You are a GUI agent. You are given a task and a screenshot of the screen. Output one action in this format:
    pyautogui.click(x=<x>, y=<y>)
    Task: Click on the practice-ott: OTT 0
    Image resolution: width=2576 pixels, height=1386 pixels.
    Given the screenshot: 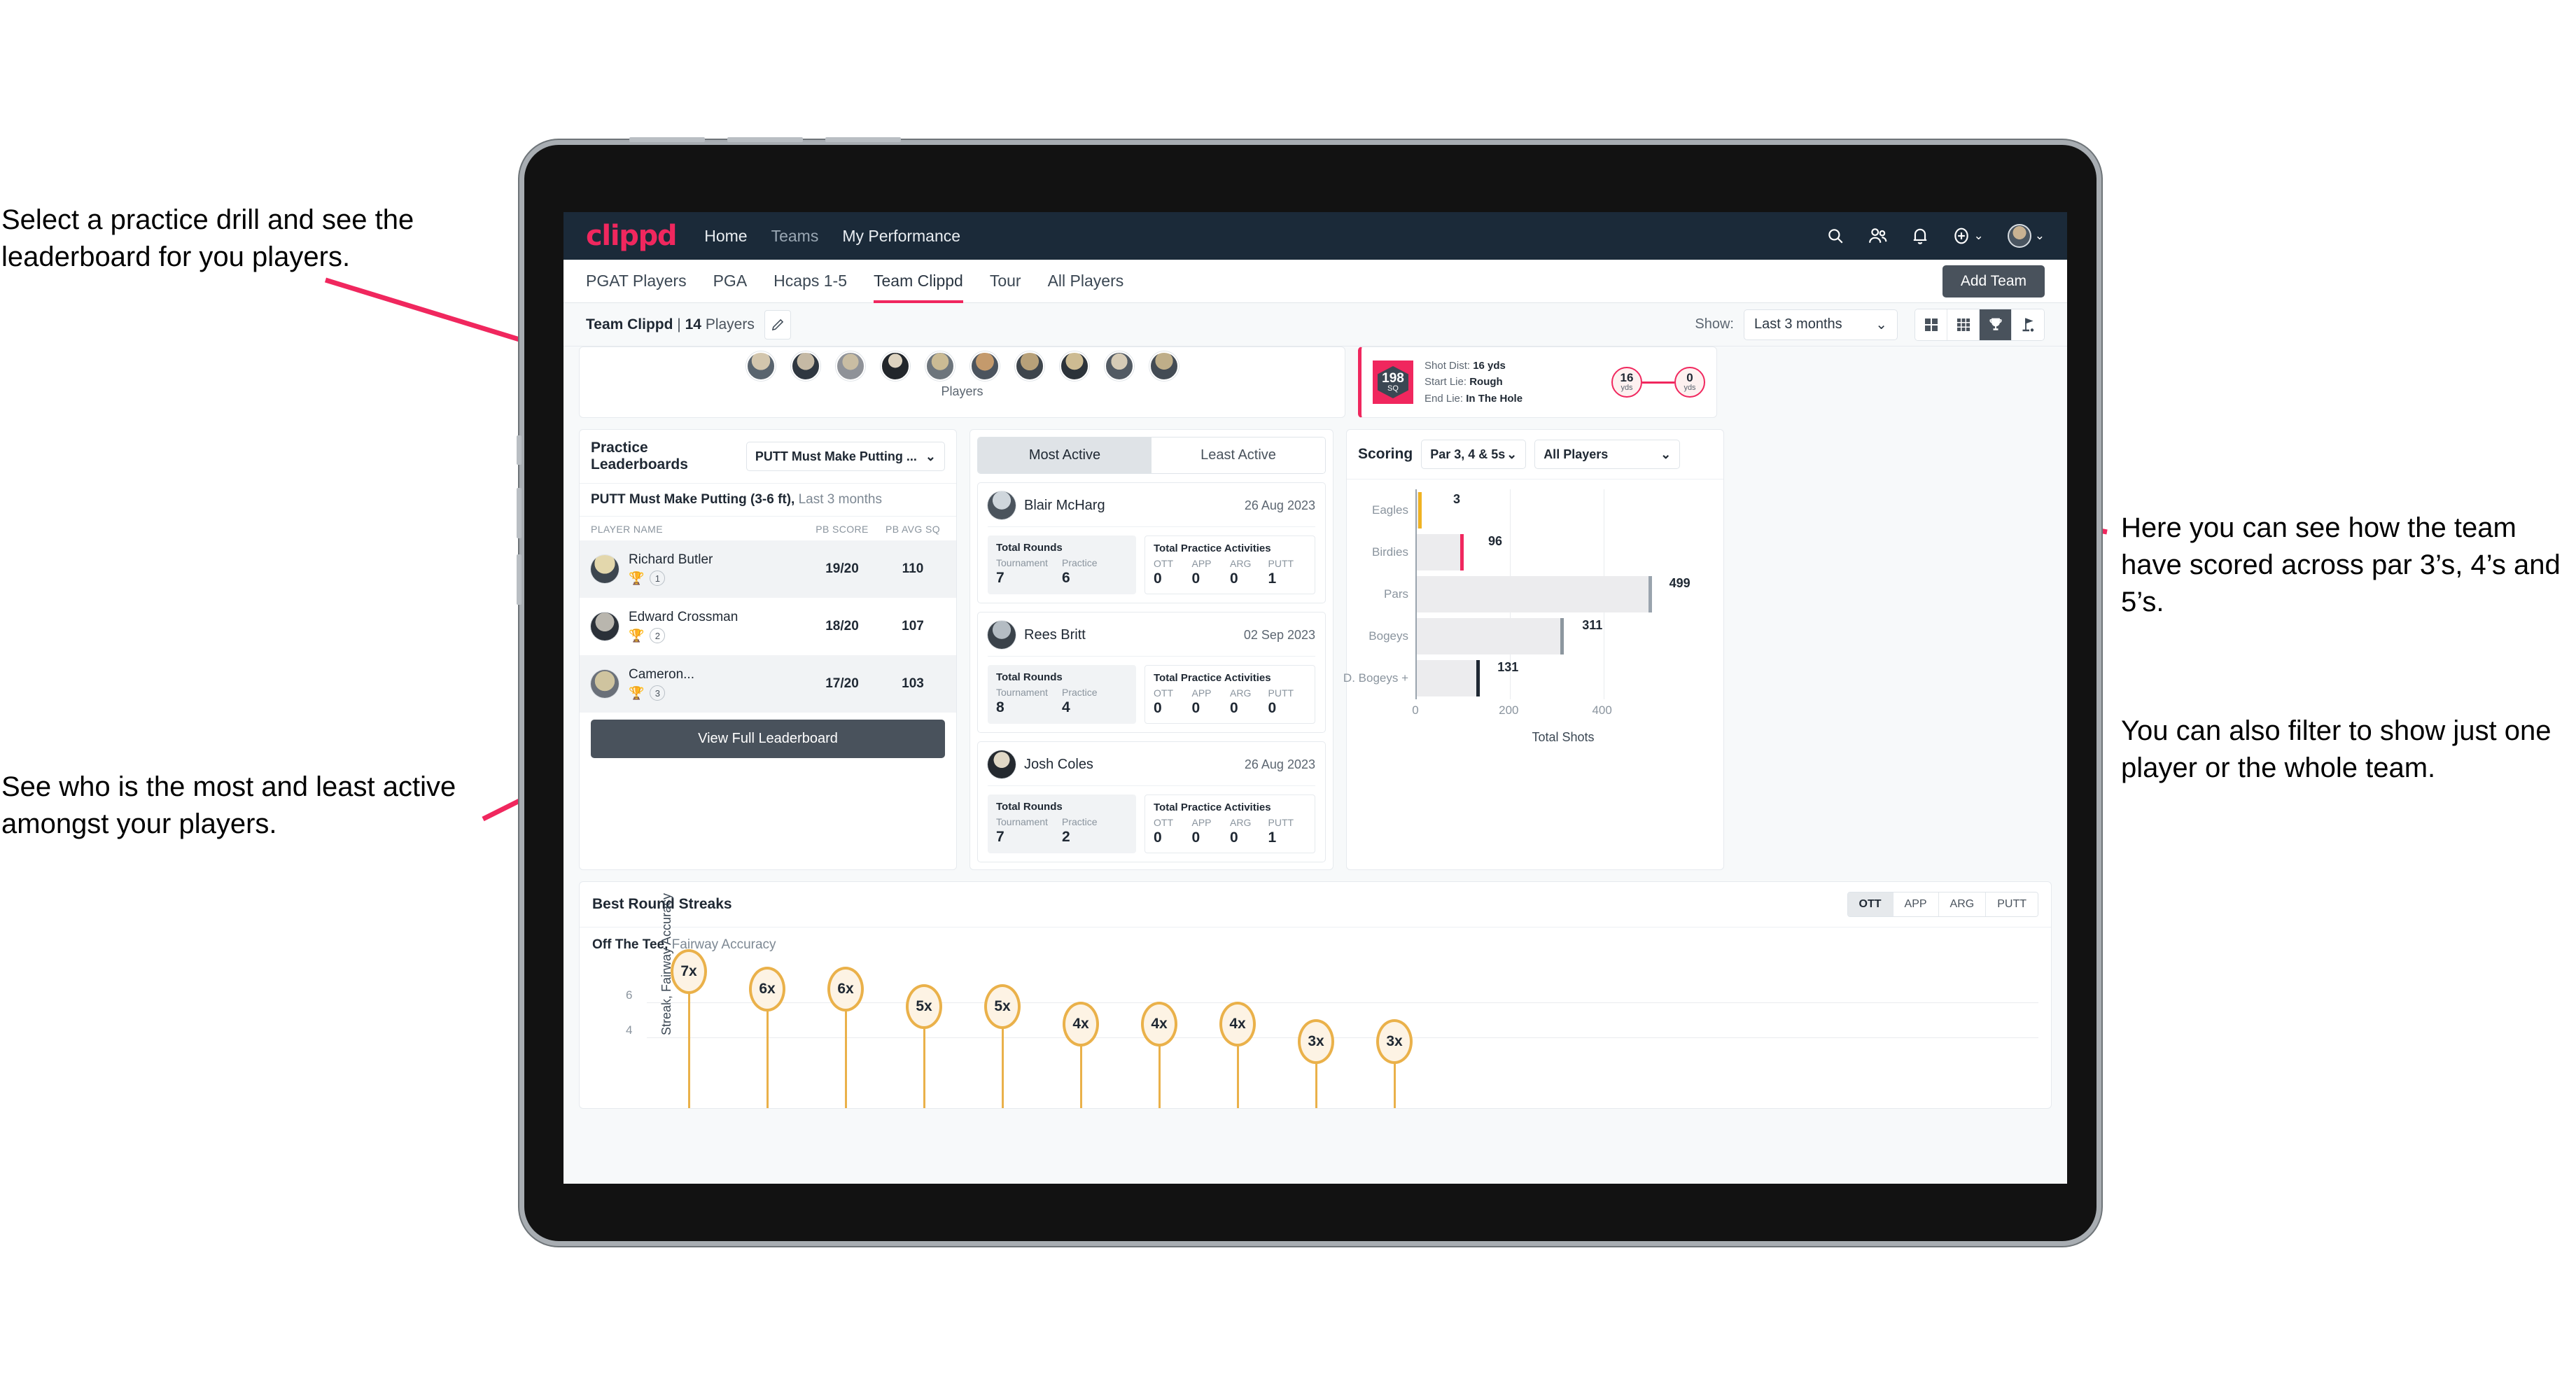 What is the action you would take?
    pyautogui.click(x=1173, y=702)
    